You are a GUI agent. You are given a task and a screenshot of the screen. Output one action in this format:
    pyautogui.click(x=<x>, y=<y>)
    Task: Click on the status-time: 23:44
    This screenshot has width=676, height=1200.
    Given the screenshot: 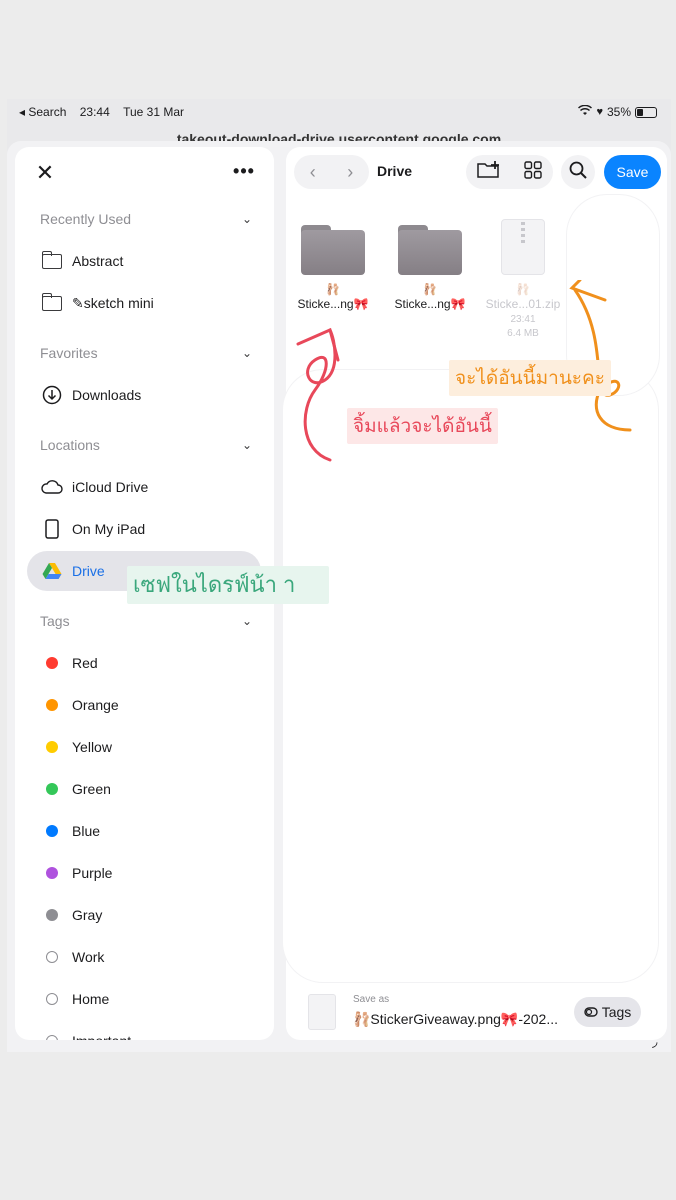 What is the action you would take?
    pyautogui.click(x=94, y=112)
    